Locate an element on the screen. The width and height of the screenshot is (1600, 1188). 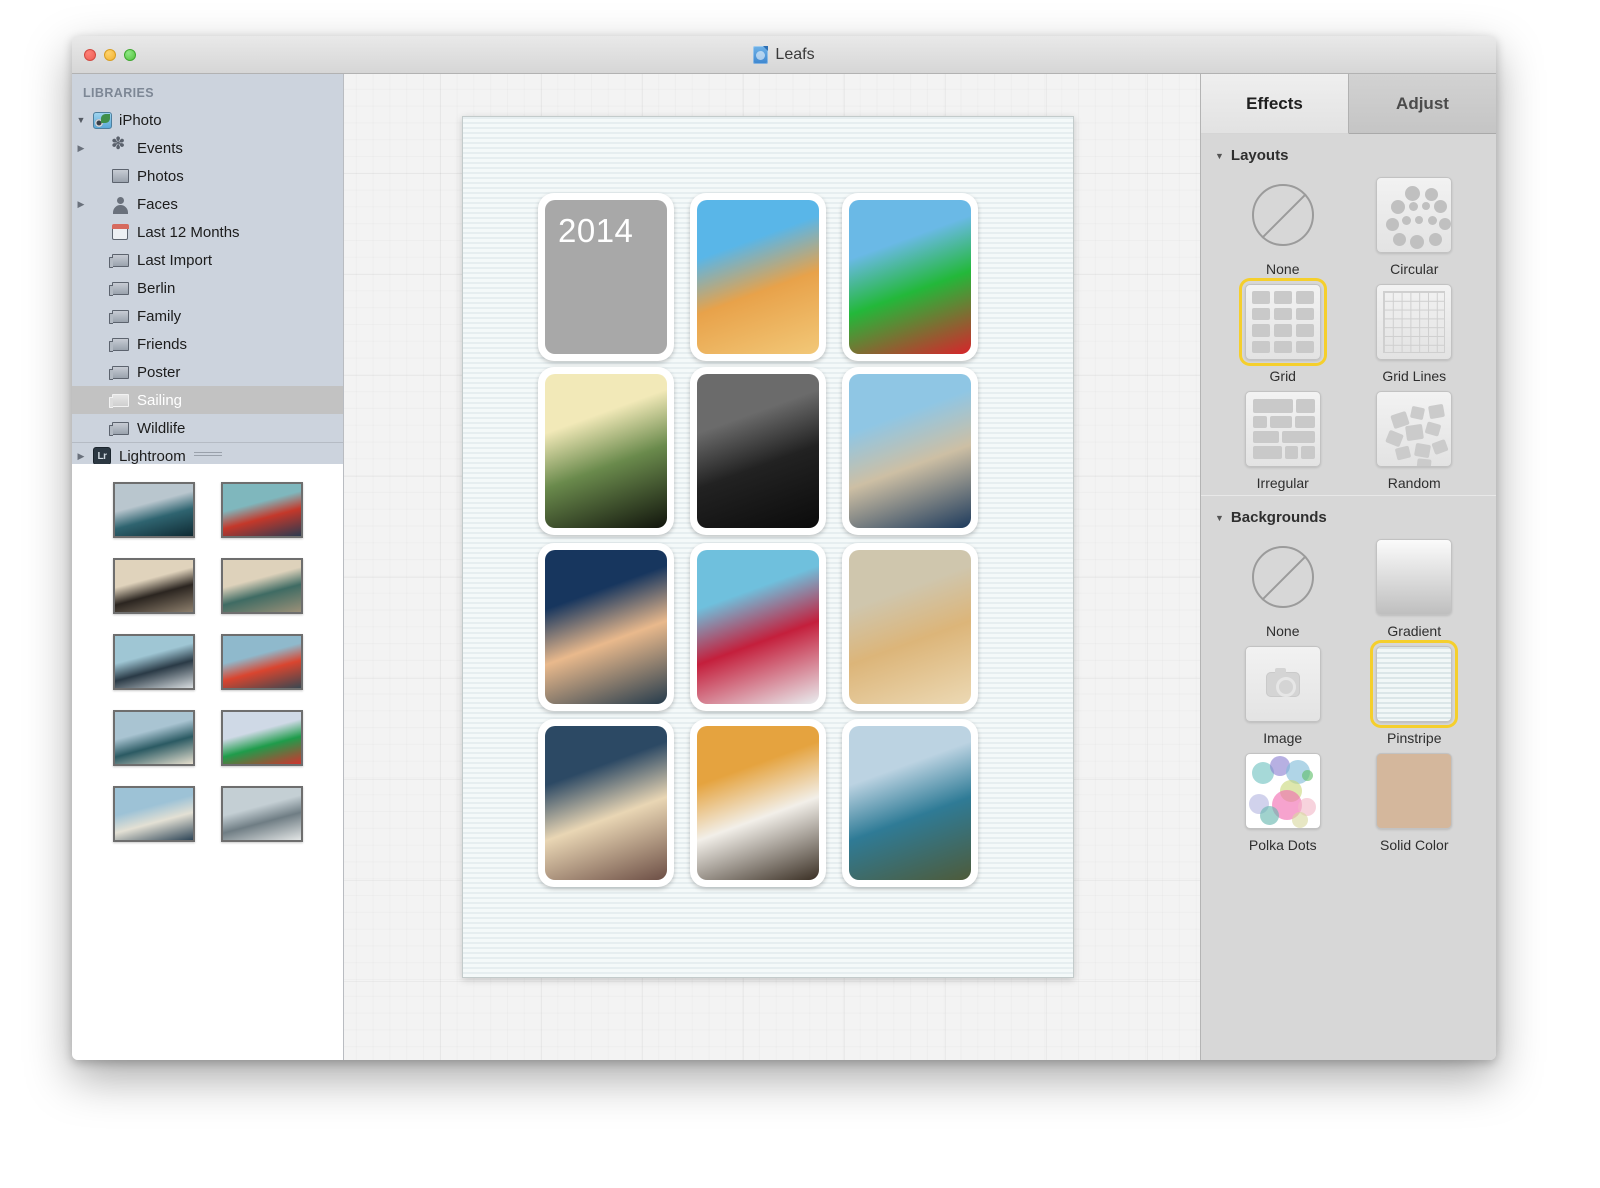
option-label: Grid is located at coordinates (1282, 376).